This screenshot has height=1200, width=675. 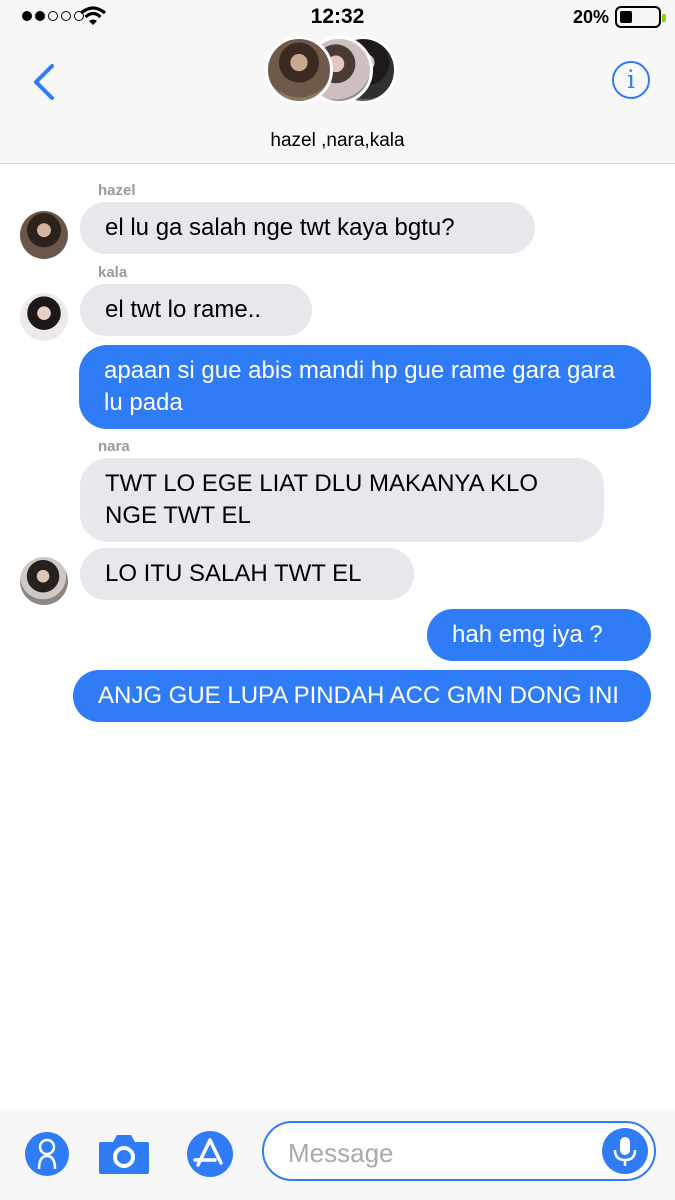 I want to click on back-button, so click(x=46, y=81).